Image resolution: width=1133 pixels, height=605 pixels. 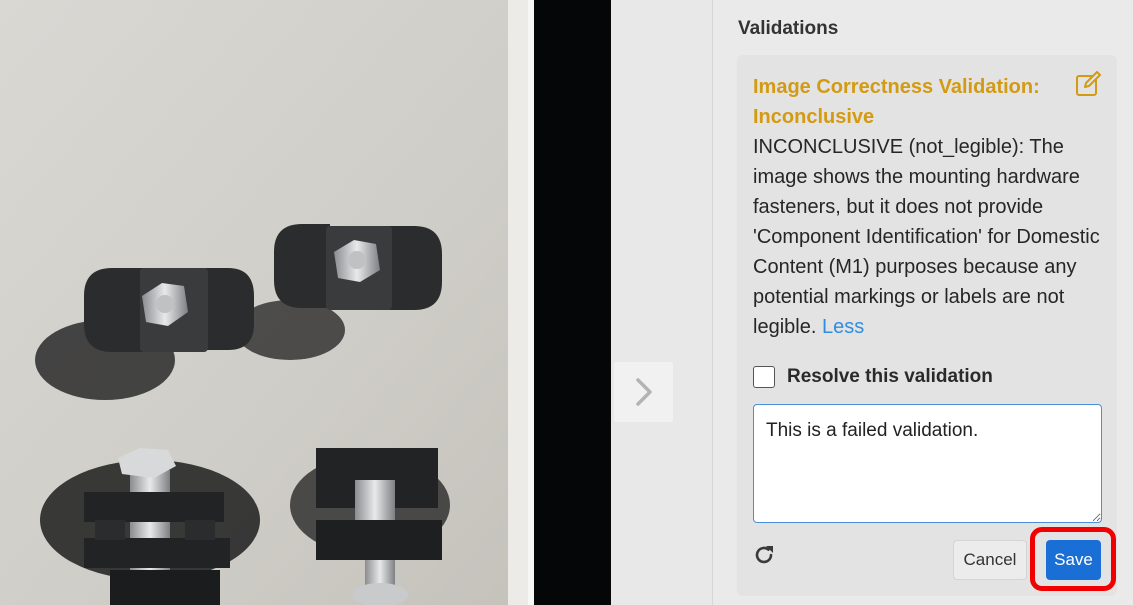 What do you see at coordinates (1088, 84) in the screenshot?
I see `edit-icon` at bounding box center [1088, 84].